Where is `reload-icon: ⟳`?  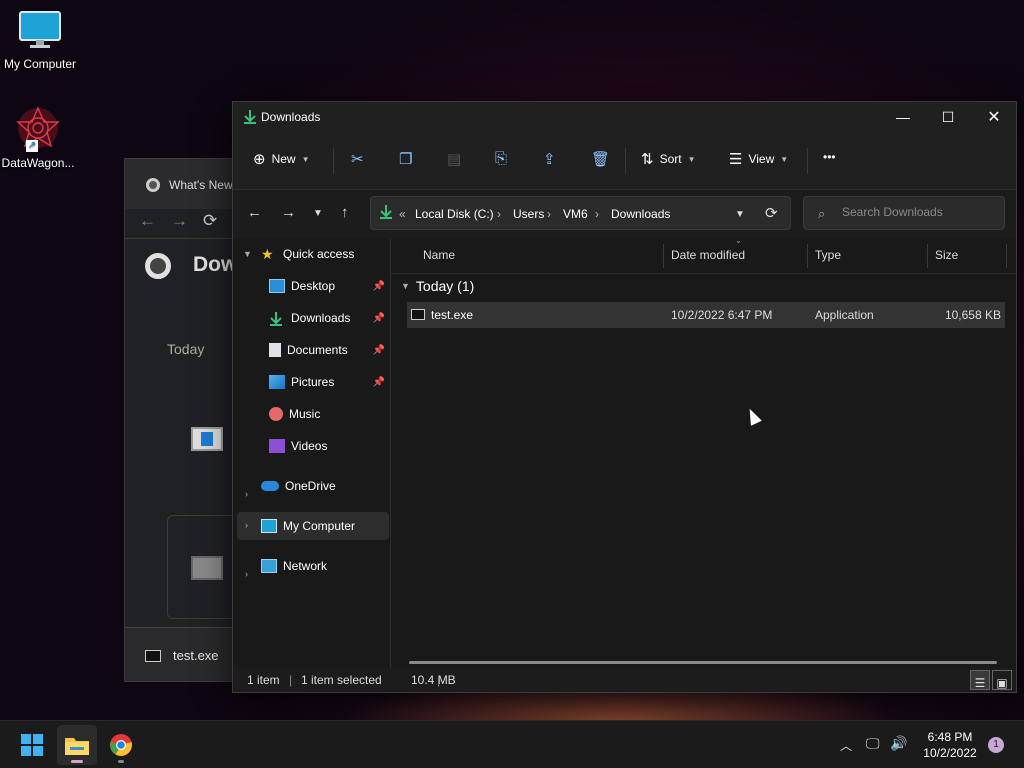 reload-icon: ⟳ is located at coordinates (210, 221).